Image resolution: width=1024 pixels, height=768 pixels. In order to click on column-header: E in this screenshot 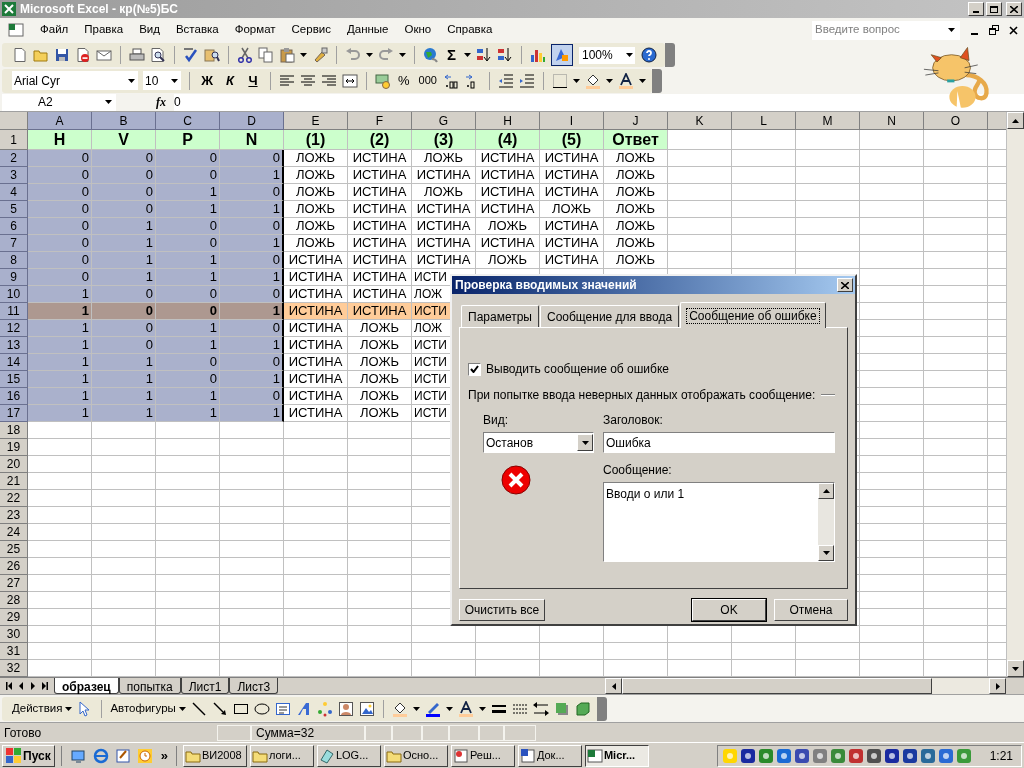, I will do `click(316, 121)`.